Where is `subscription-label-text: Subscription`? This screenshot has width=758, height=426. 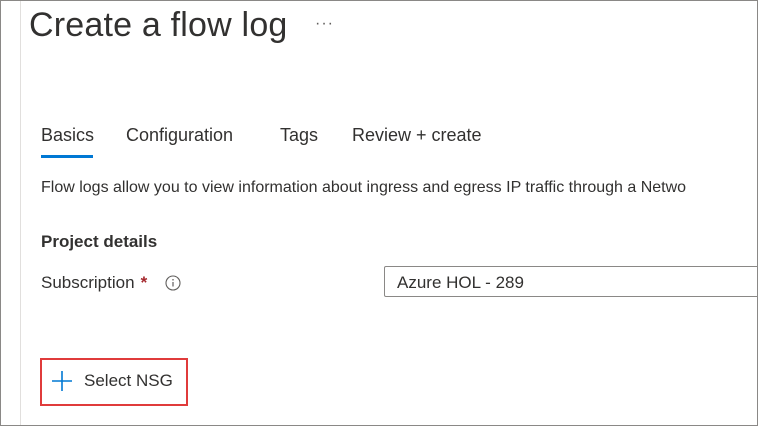
subscription-label-text: Subscription is located at coordinates (88, 282).